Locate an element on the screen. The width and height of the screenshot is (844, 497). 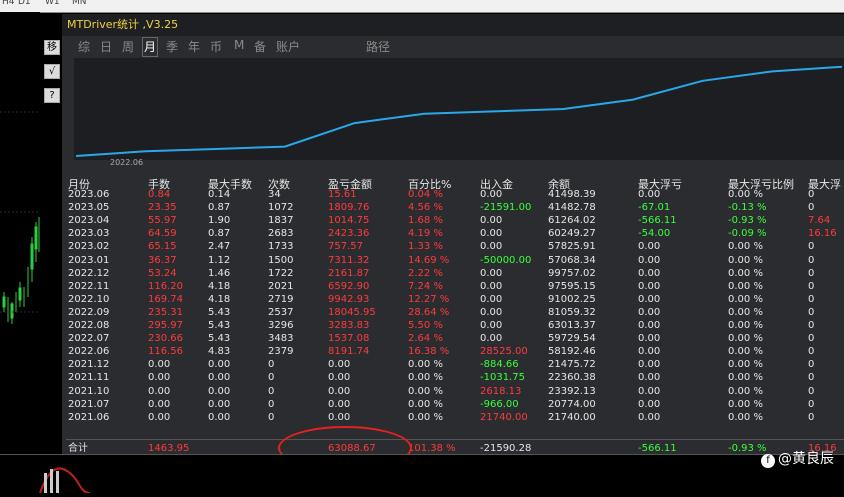
table-cell: 2537 is located at coordinates (281, 312).